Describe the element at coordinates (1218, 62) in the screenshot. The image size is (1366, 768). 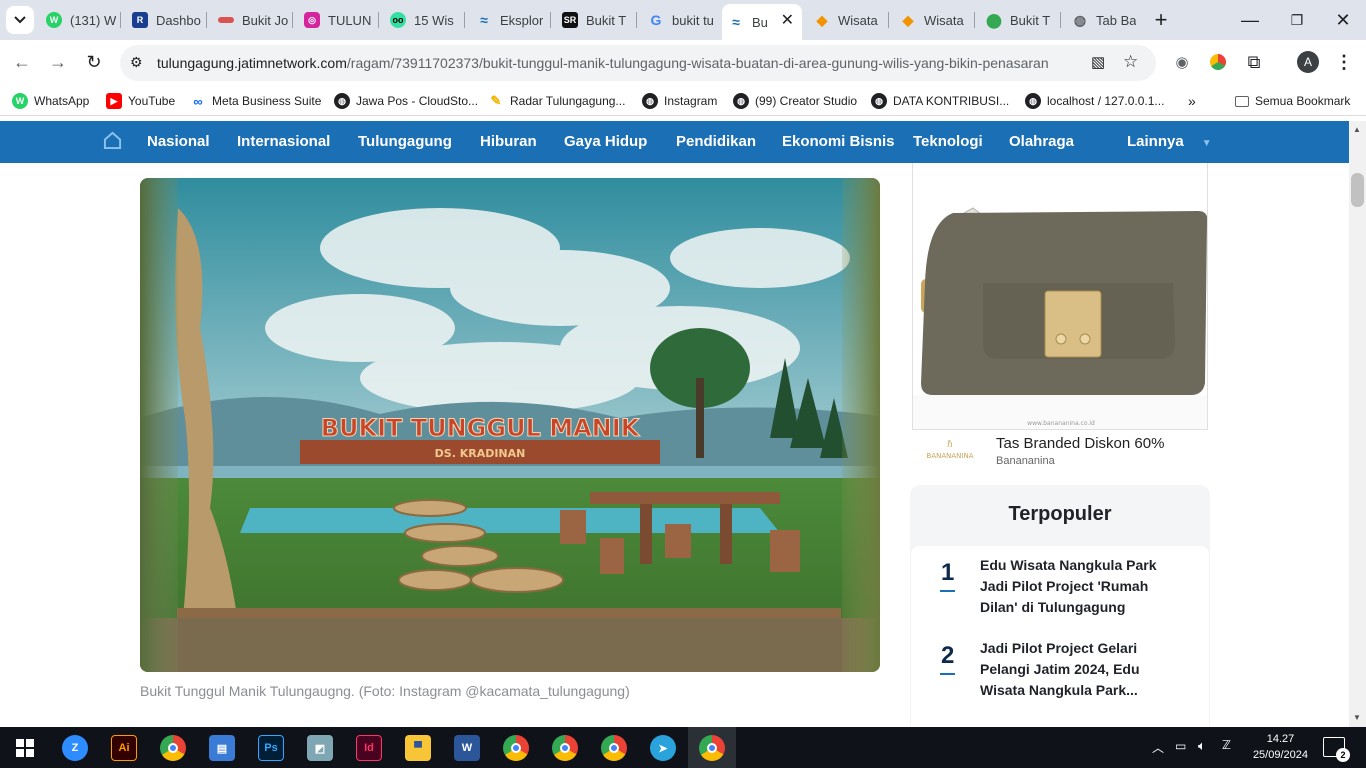
I see `extension-button` at that location.